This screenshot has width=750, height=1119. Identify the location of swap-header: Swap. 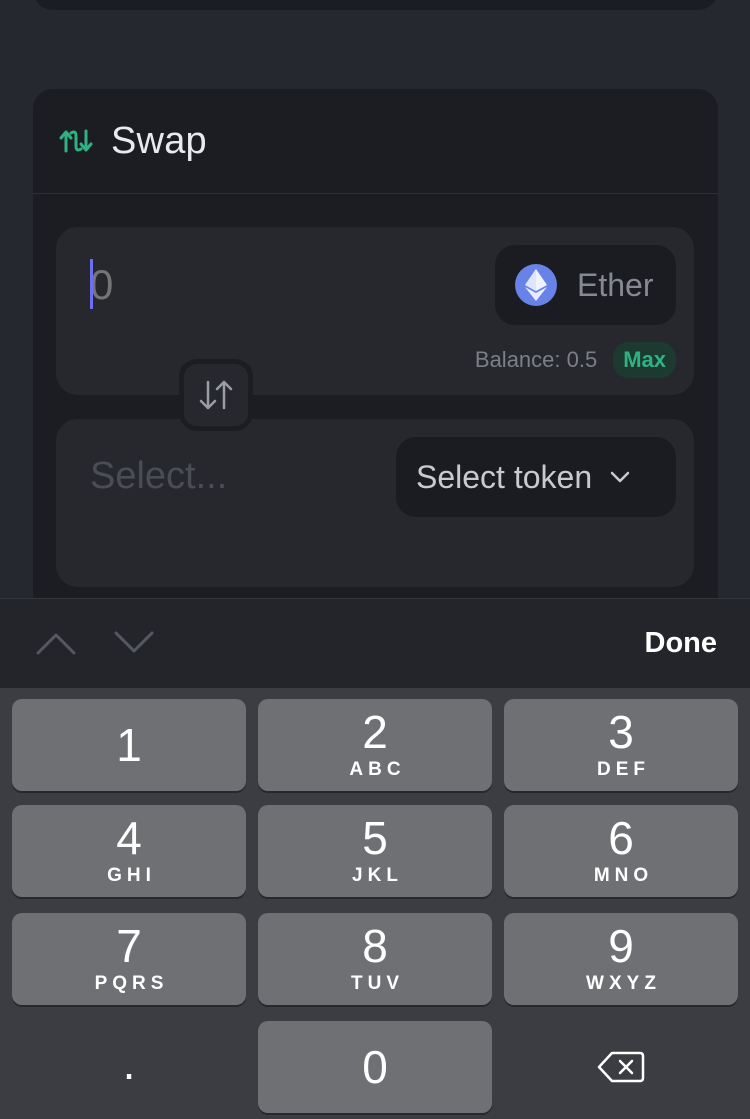
(375, 141).